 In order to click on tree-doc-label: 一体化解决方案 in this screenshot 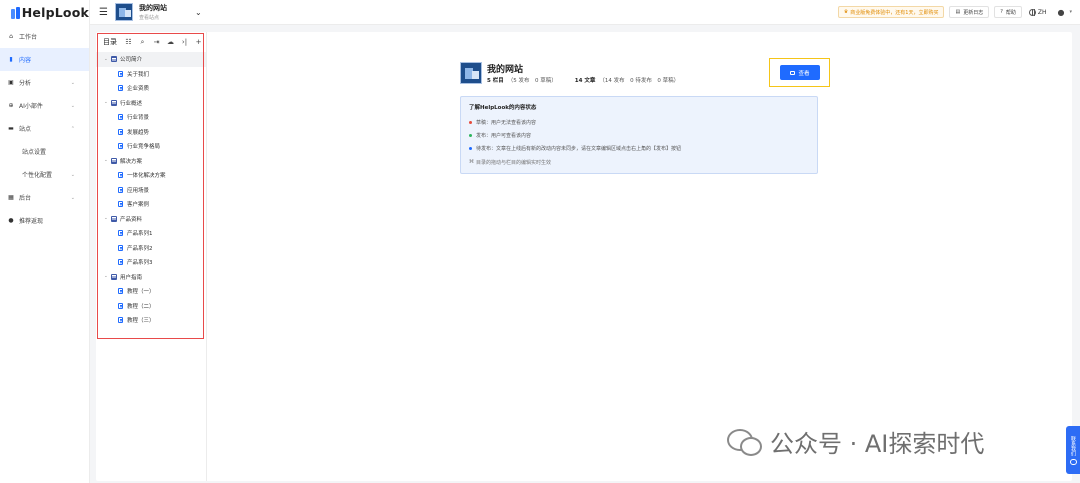, I will do `click(146, 176)`.